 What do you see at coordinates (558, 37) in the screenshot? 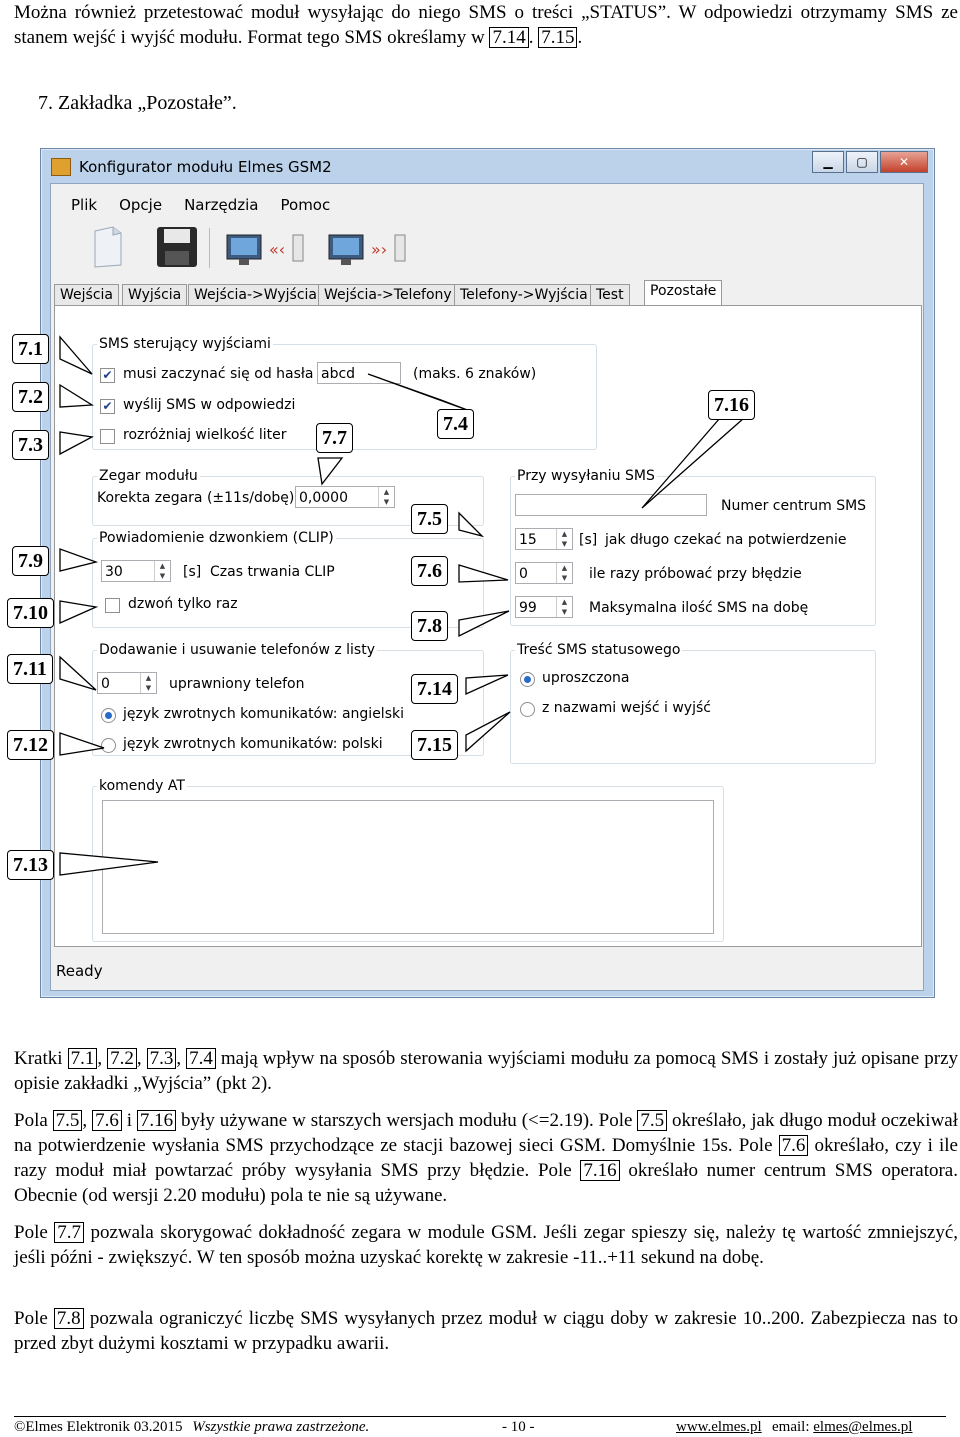
I see `ref-box: 7.15` at bounding box center [558, 37].